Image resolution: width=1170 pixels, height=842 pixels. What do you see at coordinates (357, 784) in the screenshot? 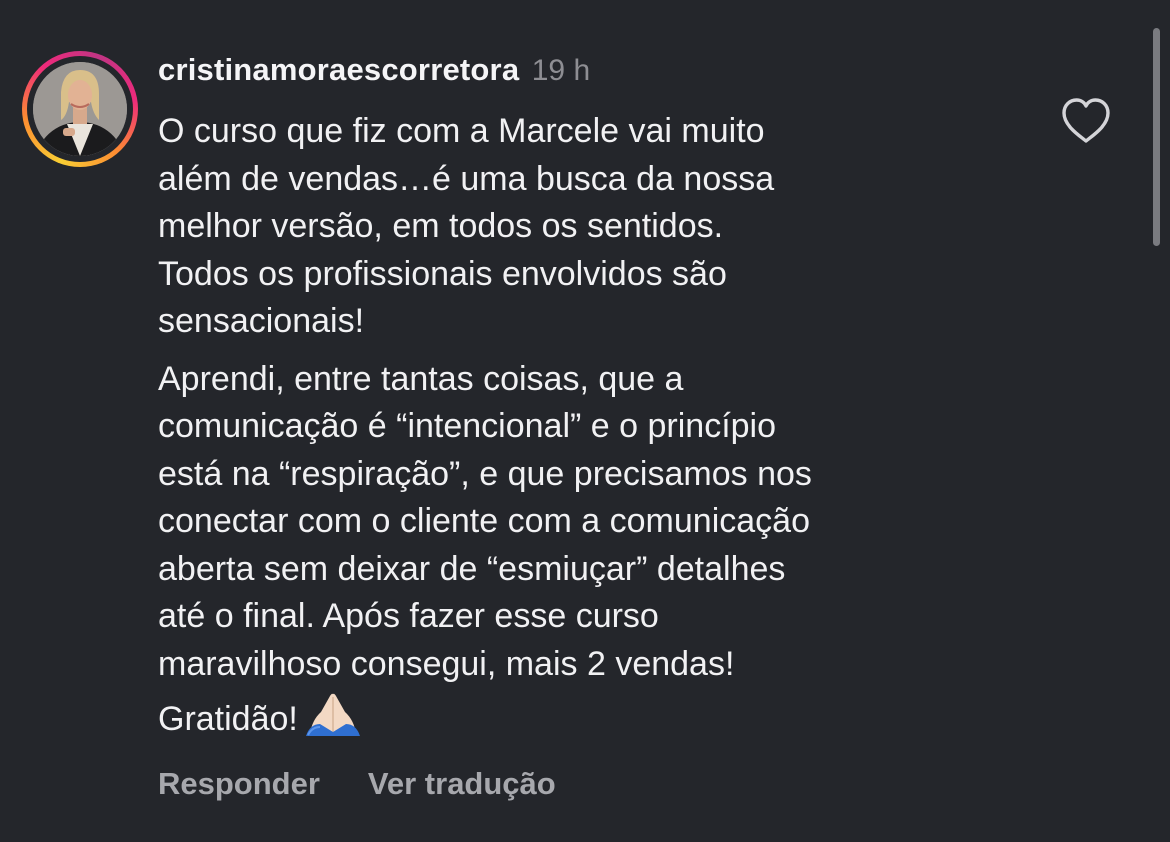
I see `comment-actions: Responder Ver tradução` at bounding box center [357, 784].